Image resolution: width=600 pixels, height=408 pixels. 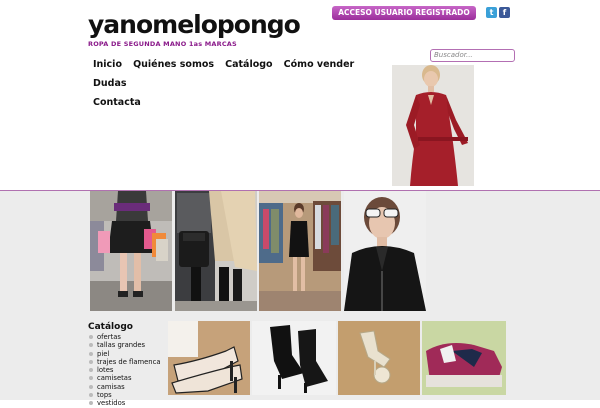 I want to click on nav-item-quienes-somos: Quiénes somos, so click(x=173, y=64).